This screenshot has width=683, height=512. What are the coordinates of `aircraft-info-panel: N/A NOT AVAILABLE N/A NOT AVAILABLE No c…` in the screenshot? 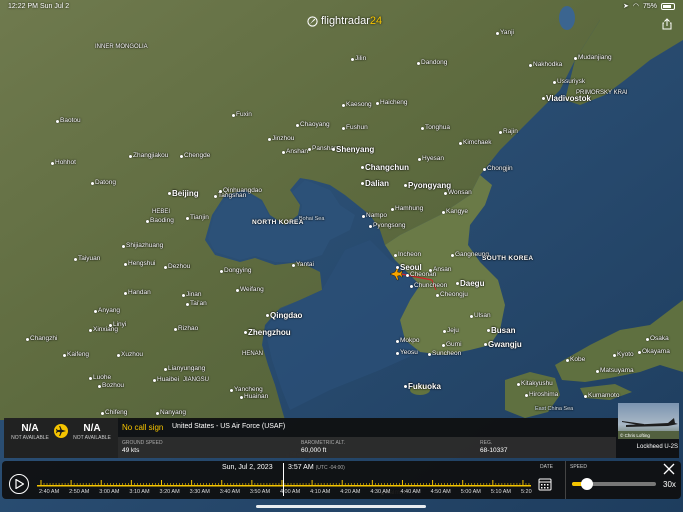 It's located at (341, 430).